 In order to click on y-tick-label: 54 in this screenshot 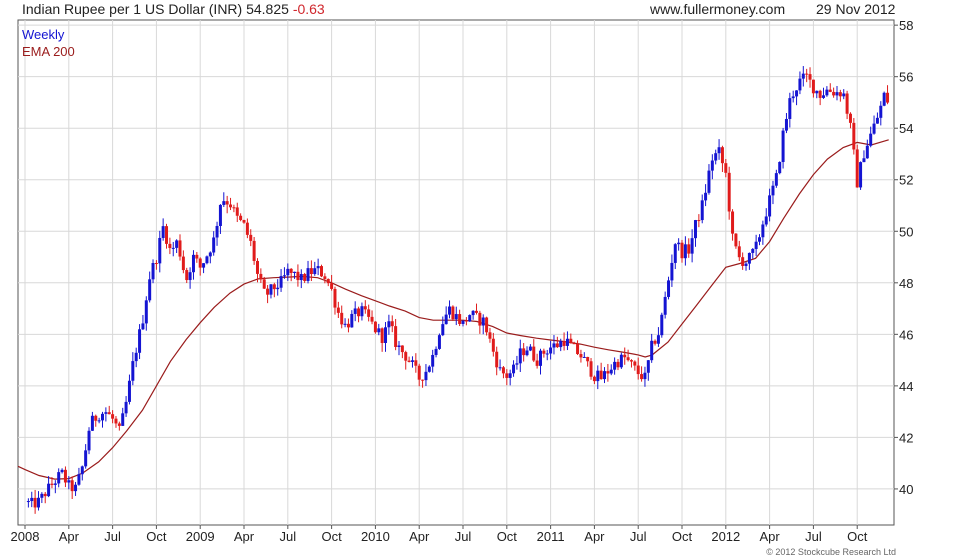, I will do `click(906, 128)`.